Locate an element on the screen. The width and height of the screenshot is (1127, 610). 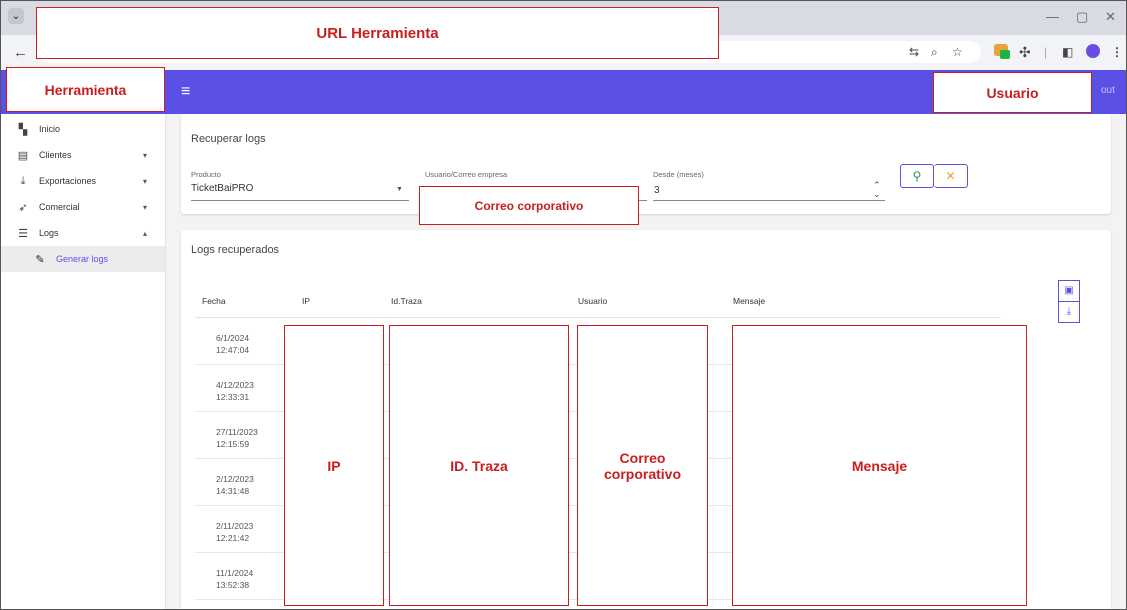
annotation-email-field: Correo corporativo is located at coordinates (529, 205).